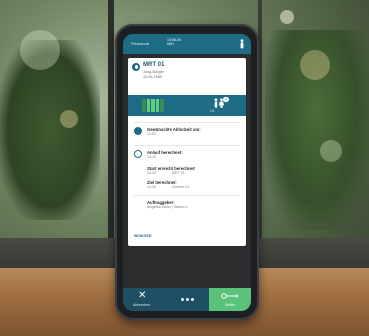 The image size is (369, 336). I want to click on next-label: Weiter, so click(230, 305).